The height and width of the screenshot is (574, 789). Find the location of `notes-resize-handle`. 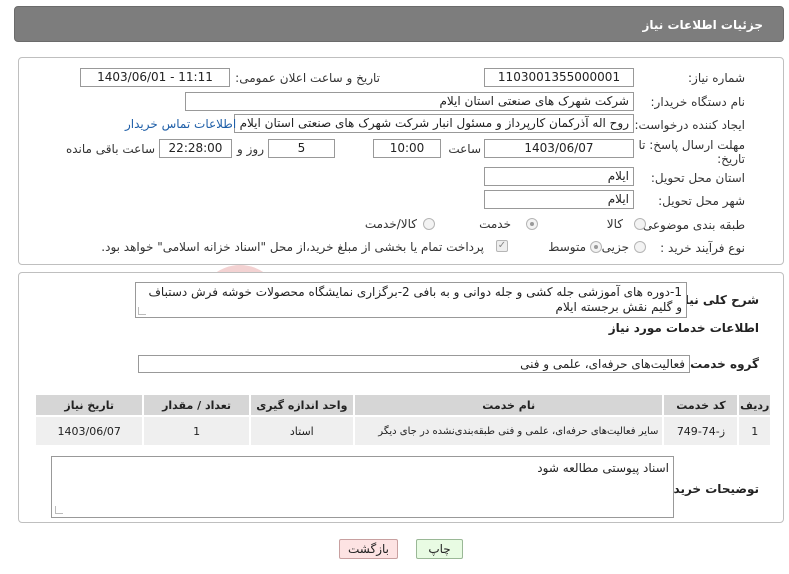

notes-resize-handle is located at coordinates (59, 510).